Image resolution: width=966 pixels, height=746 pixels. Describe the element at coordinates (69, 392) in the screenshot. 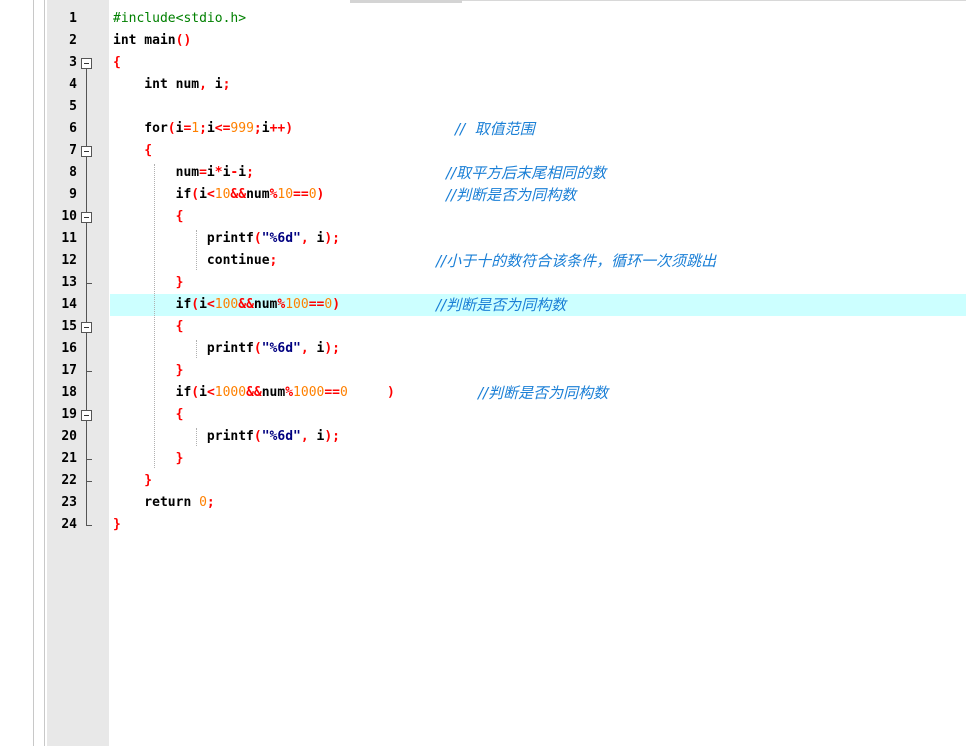

I see `line-number: 18` at that location.